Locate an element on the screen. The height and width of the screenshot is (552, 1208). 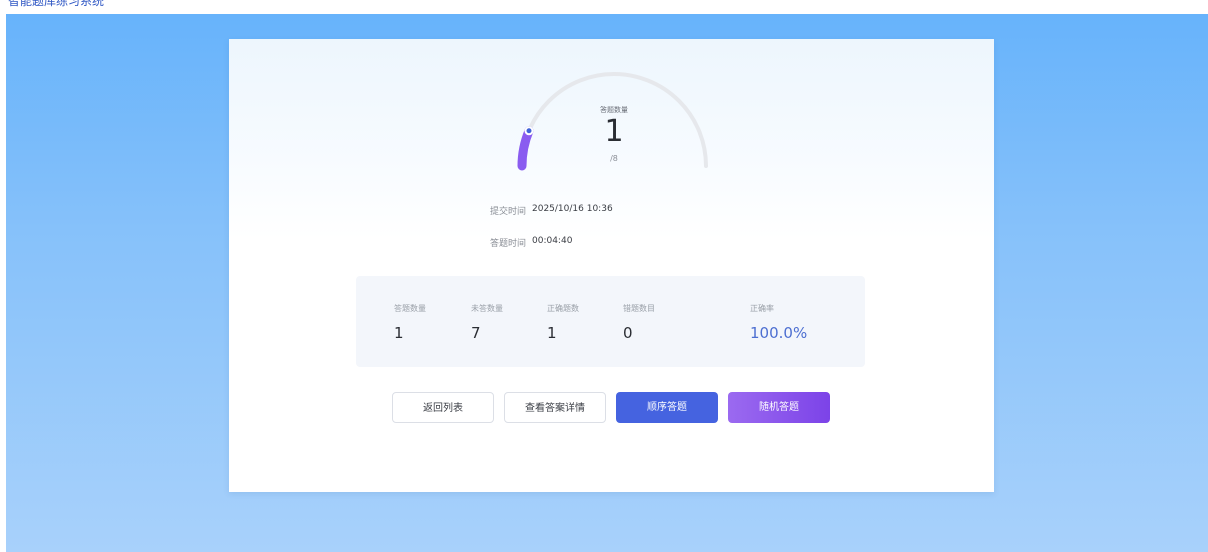
stat-answered-value: 1 is located at coordinates (399, 333).